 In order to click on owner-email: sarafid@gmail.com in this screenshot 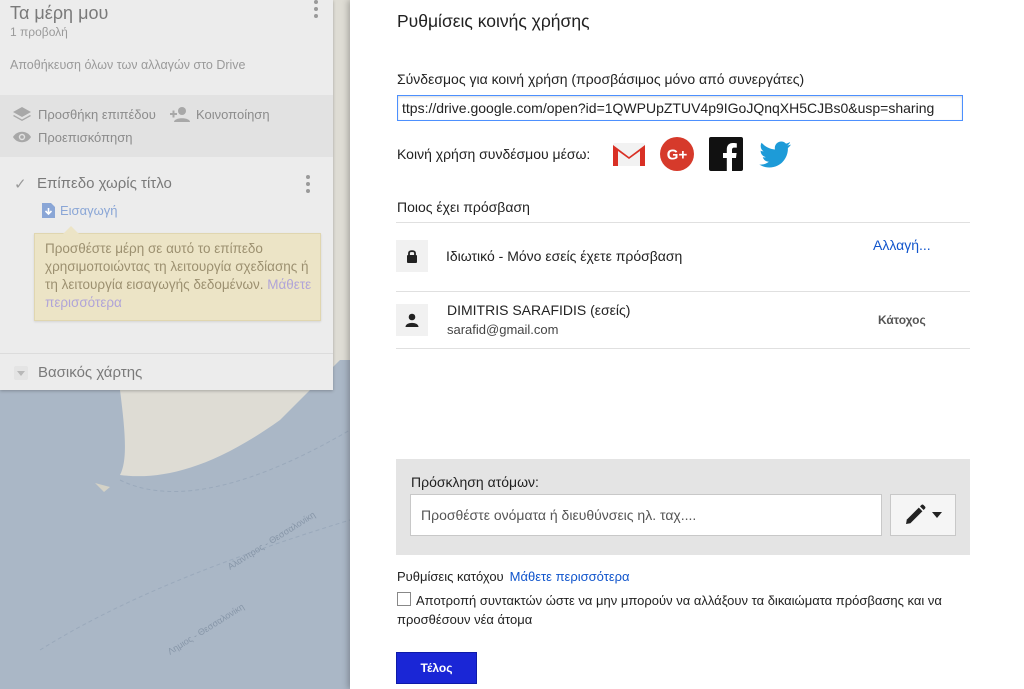, I will do `click(503, 329)`.